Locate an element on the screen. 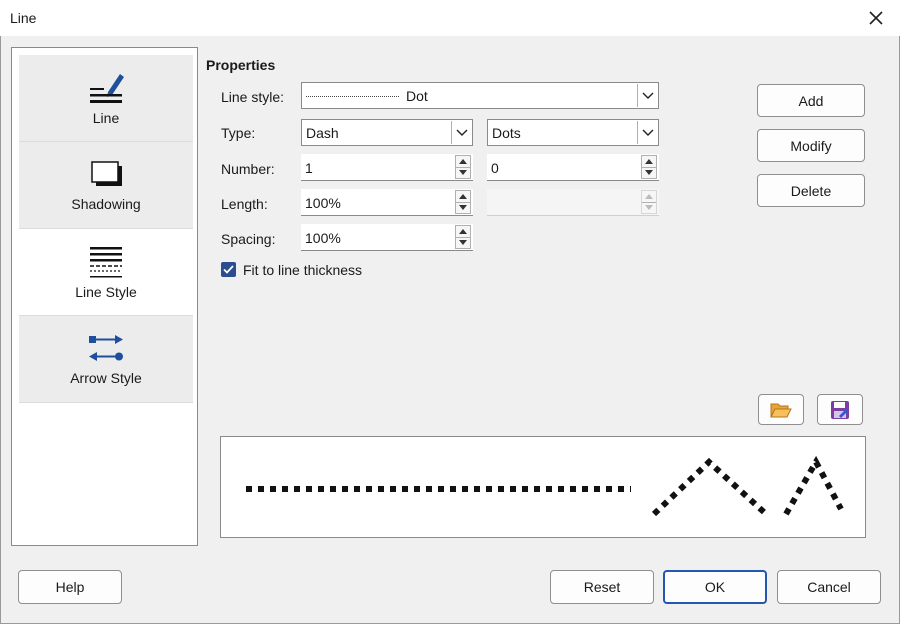 Image resolution: width=900 pixels, height=624 pixels. reset-button: Reset is located at coordinates (602, 587).